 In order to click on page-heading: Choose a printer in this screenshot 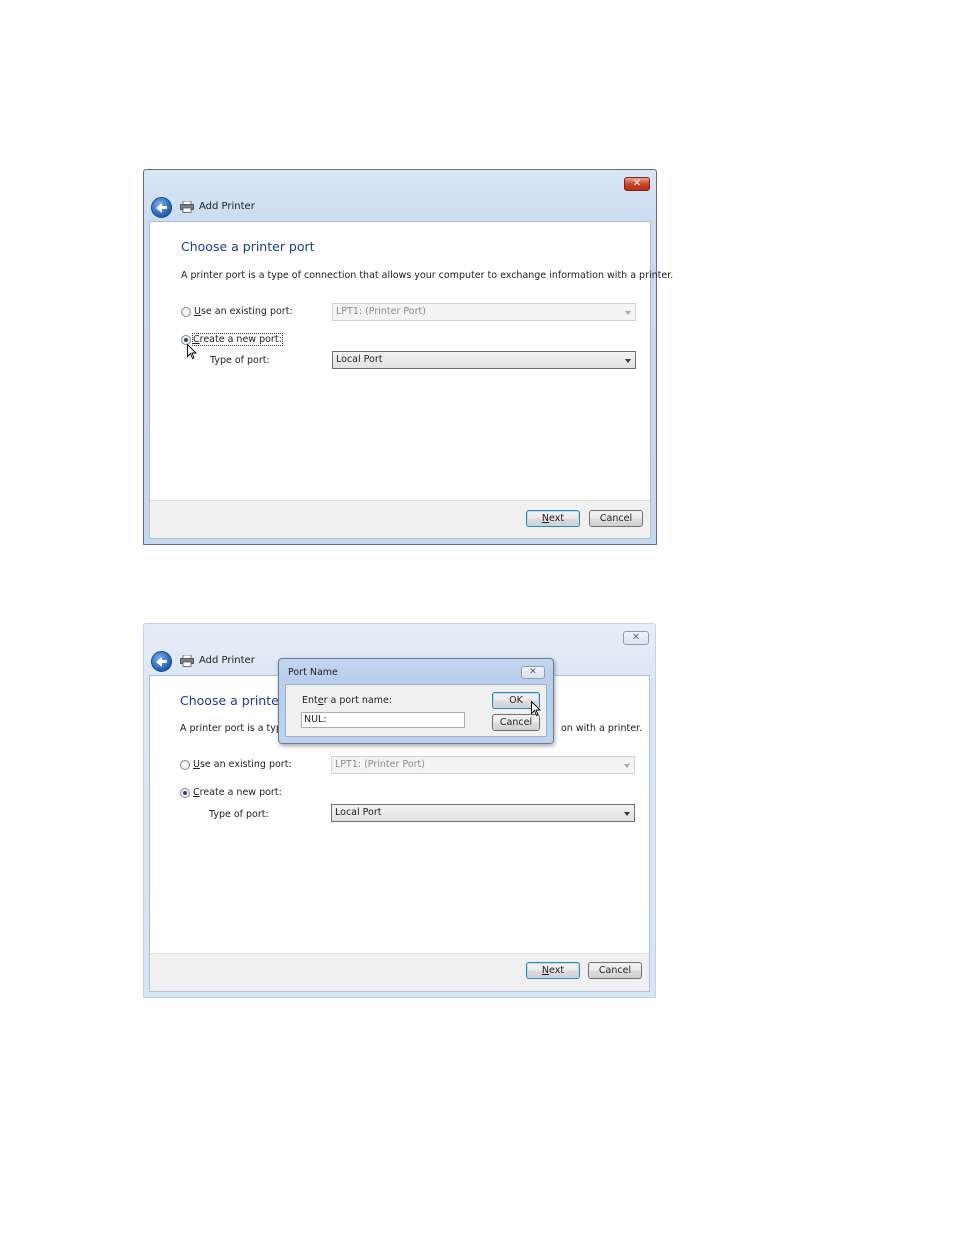, I will do `click(232, 700)`.